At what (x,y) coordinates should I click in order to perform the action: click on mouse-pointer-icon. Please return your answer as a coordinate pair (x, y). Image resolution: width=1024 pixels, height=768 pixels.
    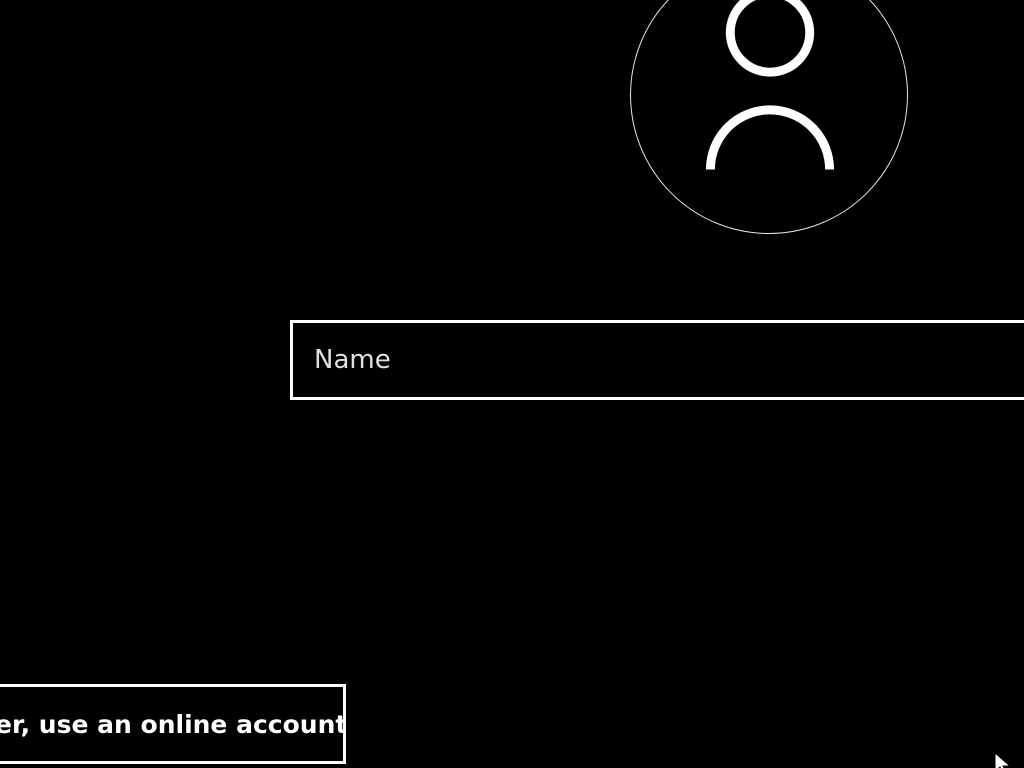
    Looking at the image, I should click on (1003, 760).